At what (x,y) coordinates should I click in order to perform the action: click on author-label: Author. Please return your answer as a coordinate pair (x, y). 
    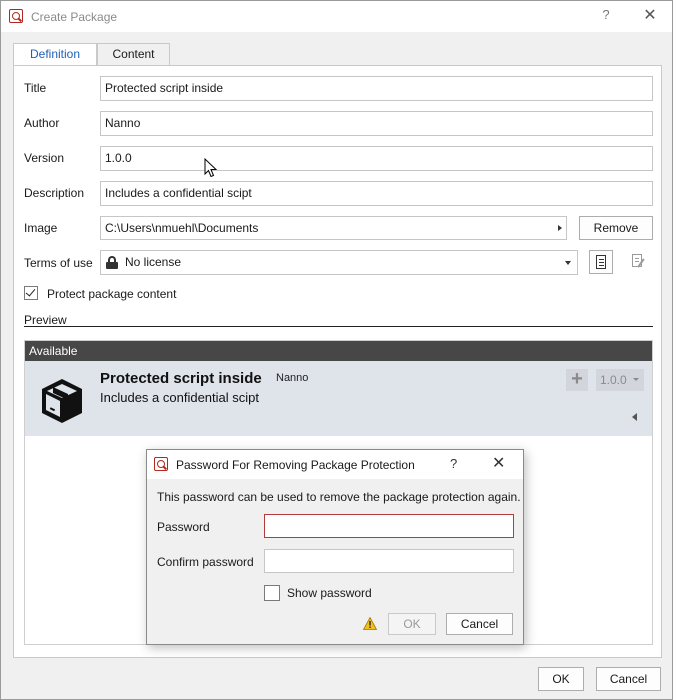
    Looking at the image, I should click on (42, 123).